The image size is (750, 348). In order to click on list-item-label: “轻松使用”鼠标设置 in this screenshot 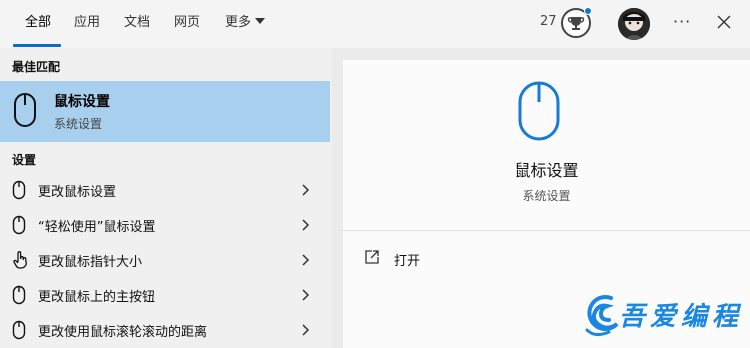, I will do `click(97, 227)`.